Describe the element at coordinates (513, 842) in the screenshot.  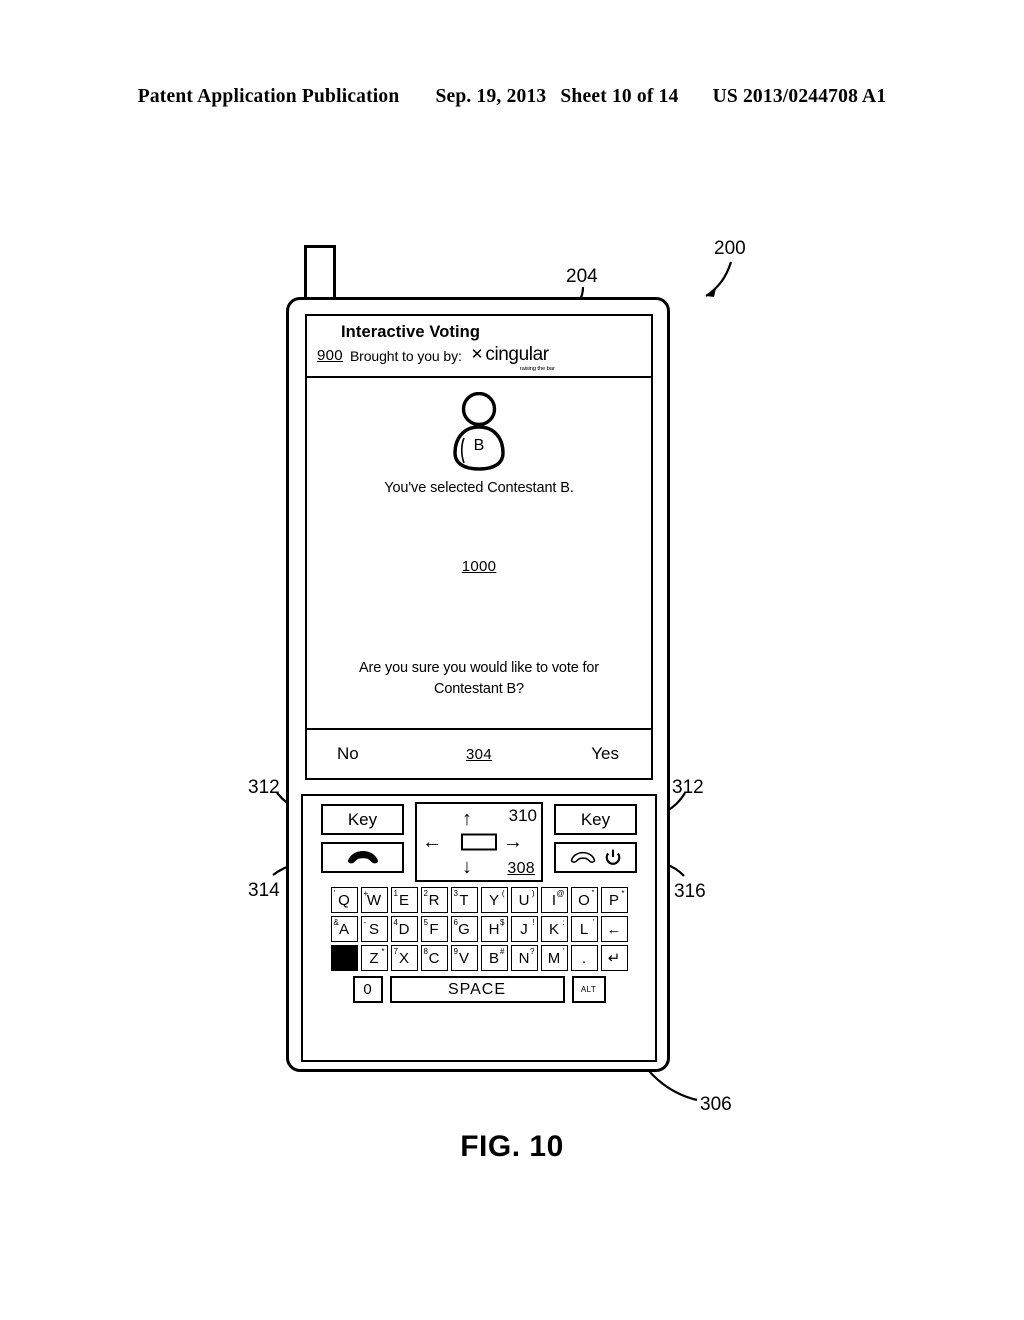
I see `nav-right-arrow: →` at that location.